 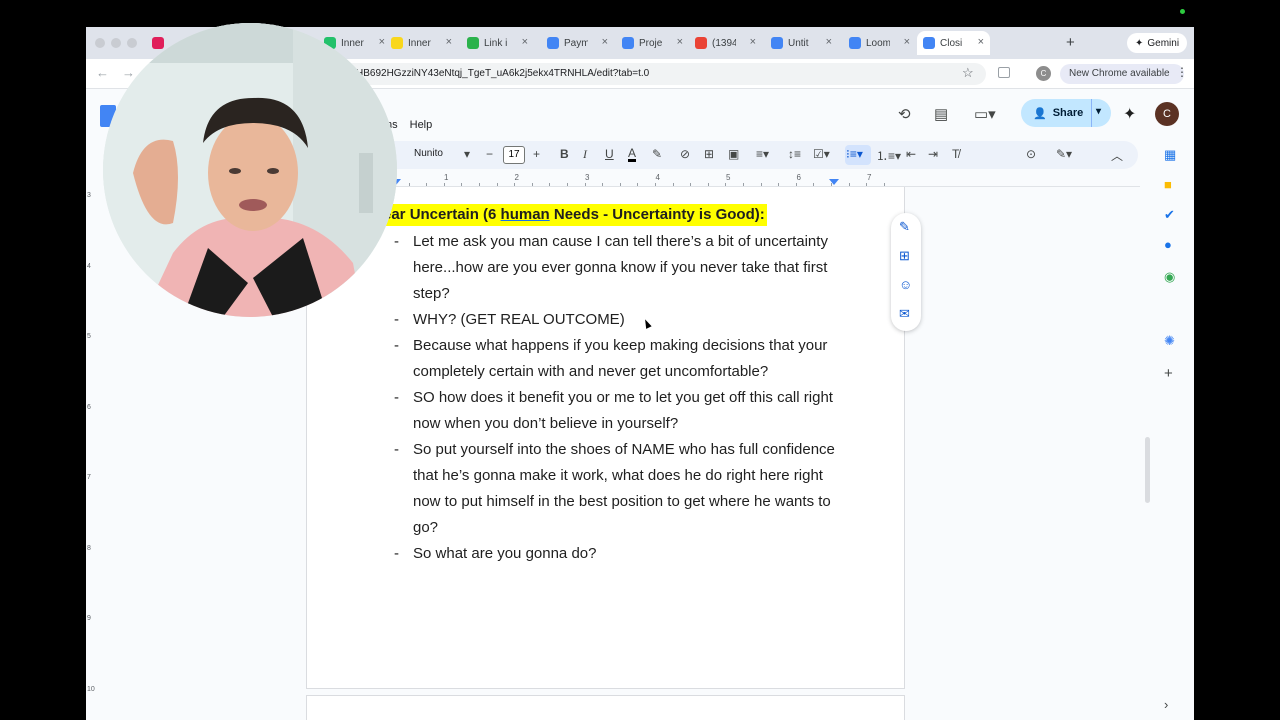 I want to click on bulleted-list-icon: ⁝≡▾, so click(x=854, y=154).